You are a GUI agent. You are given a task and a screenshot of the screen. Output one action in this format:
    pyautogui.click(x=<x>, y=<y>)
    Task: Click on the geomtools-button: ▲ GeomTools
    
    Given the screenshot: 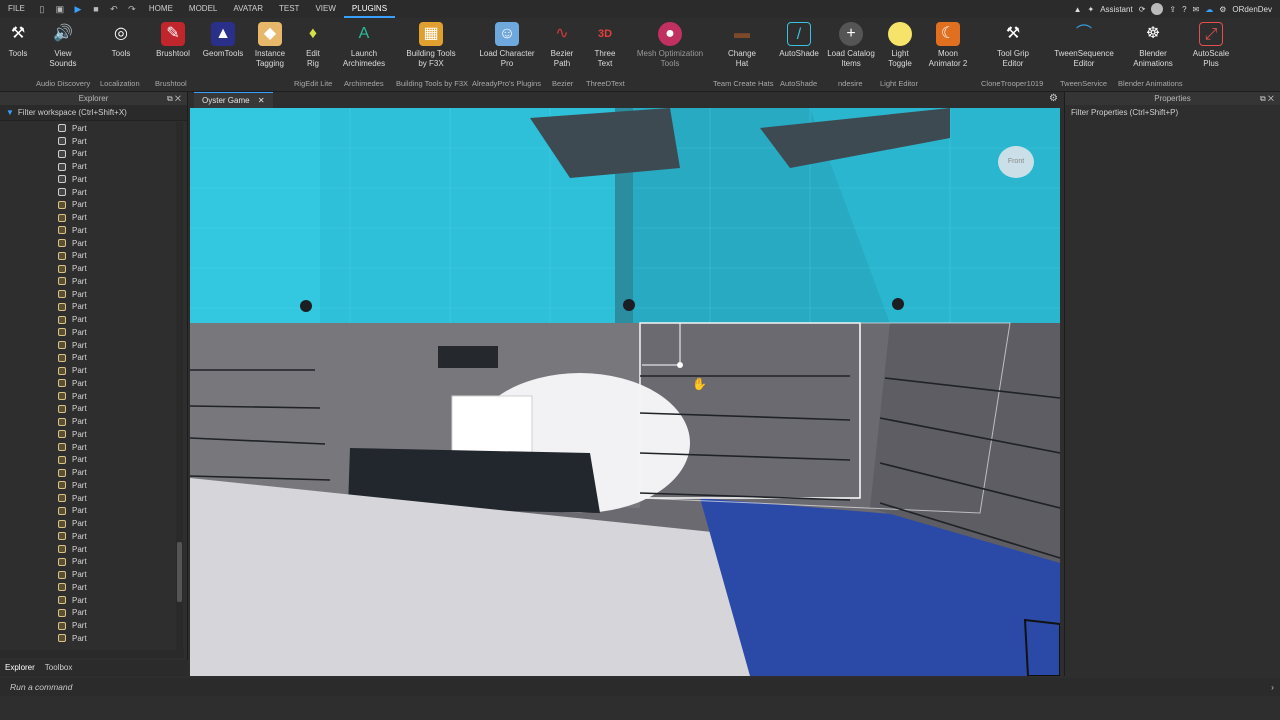 What is the action you would take?
    pyautogui.click(x=223, y=40)
    